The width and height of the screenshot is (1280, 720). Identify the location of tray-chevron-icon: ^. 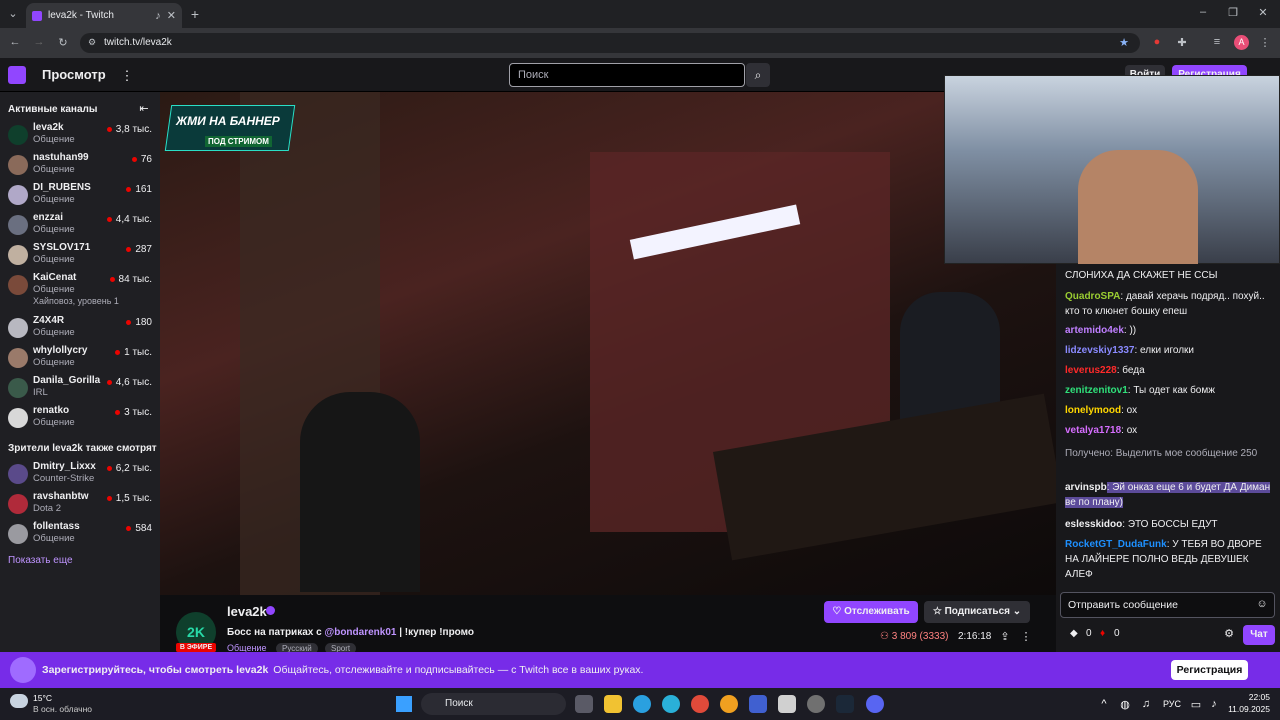
(1104, 704).